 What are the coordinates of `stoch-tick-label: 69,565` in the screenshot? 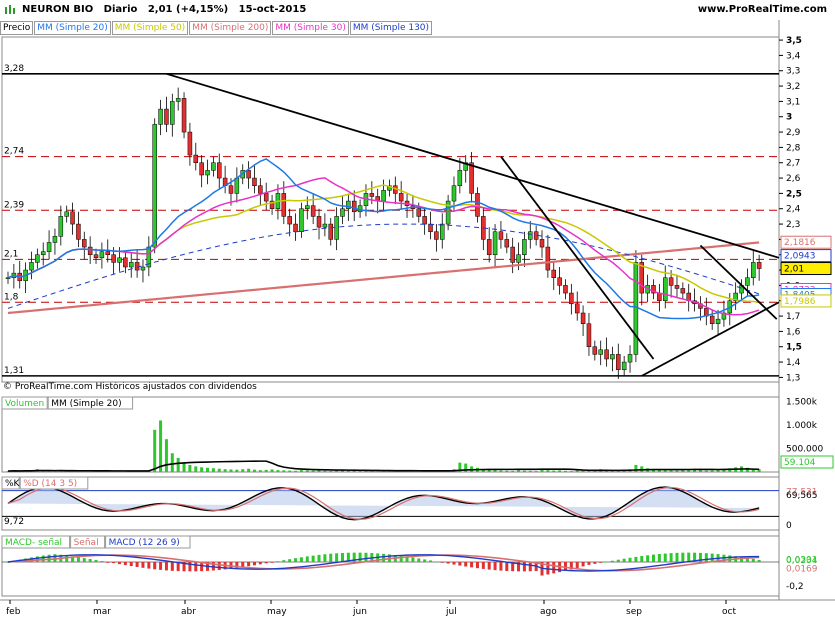 It's located at (802, 496).